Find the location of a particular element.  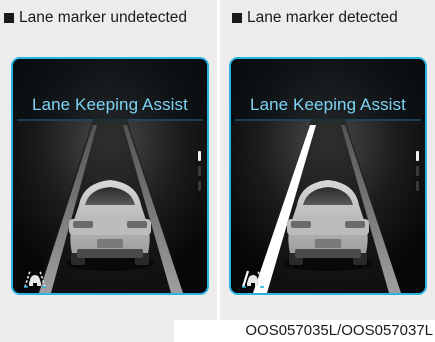

panel-heading: Lane marker undetected is located at coordinates (95, 18).